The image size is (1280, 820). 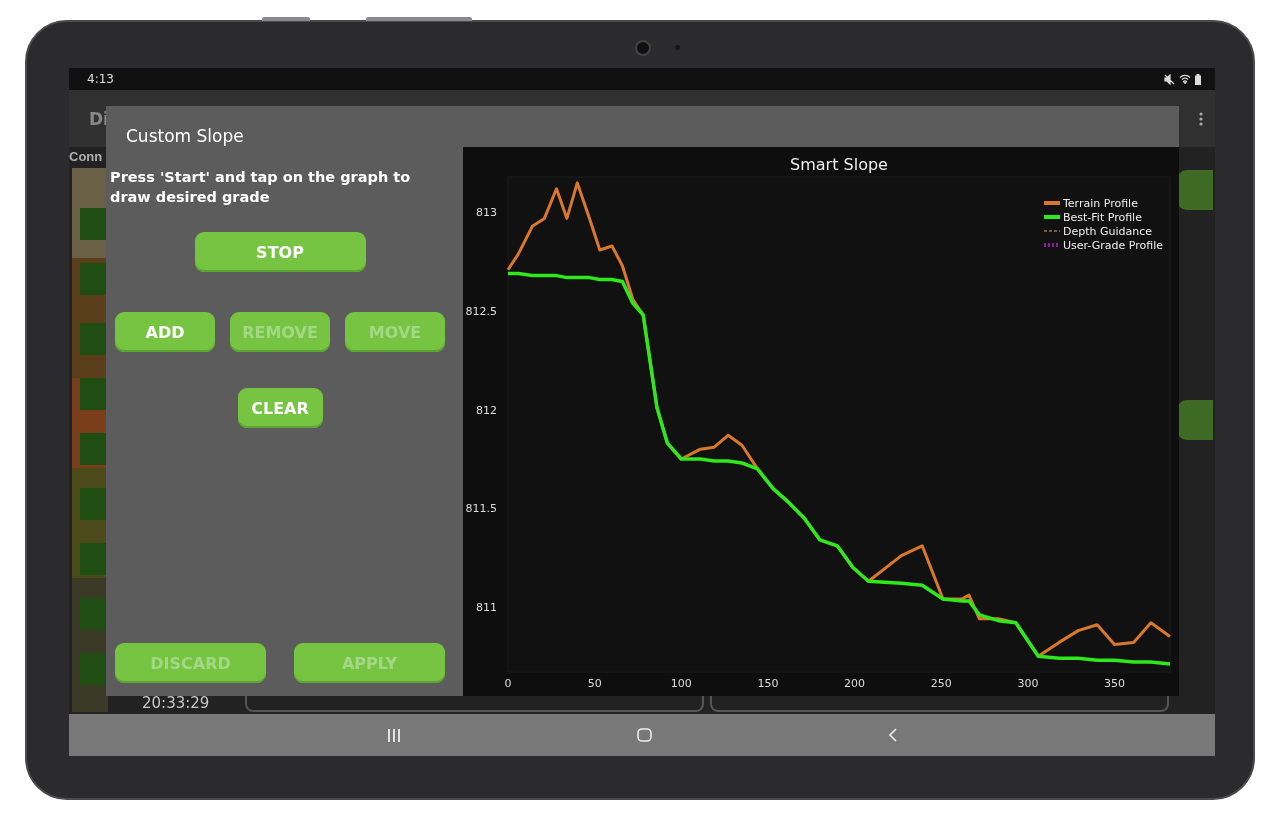 I want to click on x-tick-label: 350, so click(x=1115, y=683).